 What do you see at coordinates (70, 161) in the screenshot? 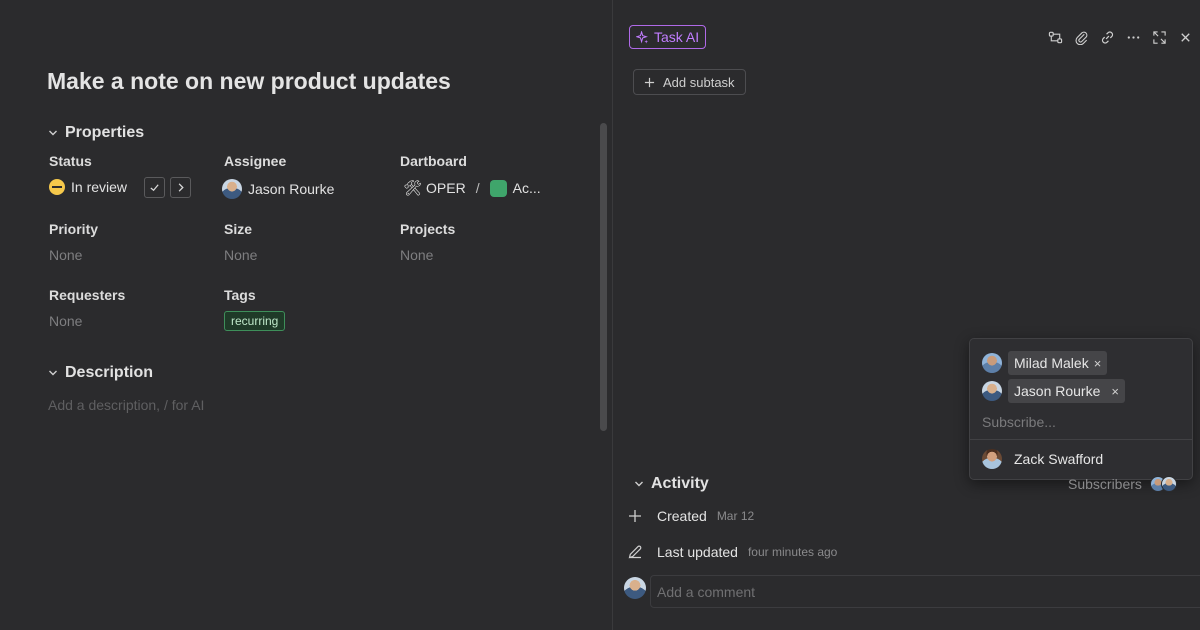
I see `status-label: Status` at bounding box center [70, 161].